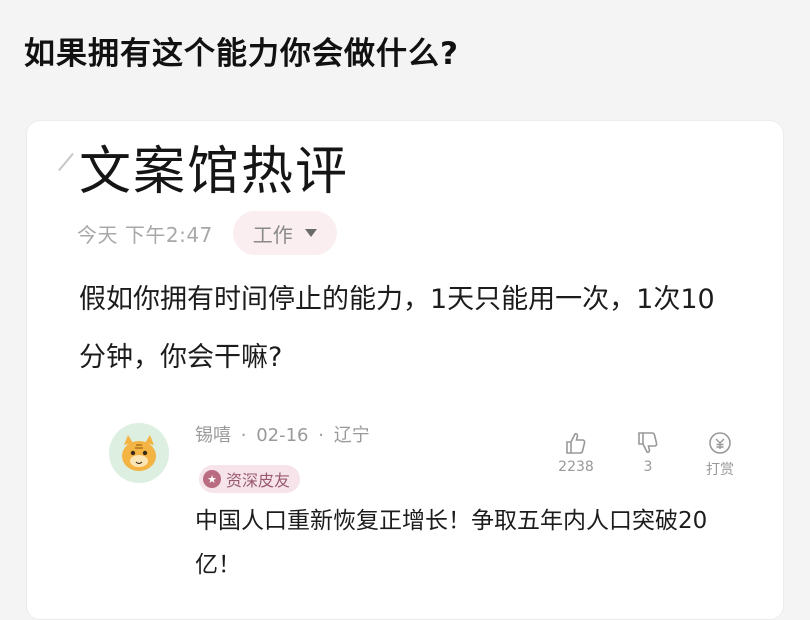 The height and width of the screenshot is (620, 810). I want to click on thumbs-down-icon, so click(648, 443).